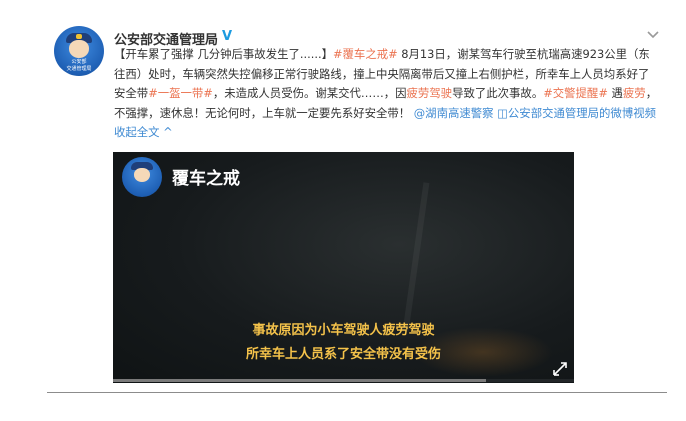 Image resolution: width=686 pixels, height=421 pixels. What do you see at coordinates (653, 34) in the screenshot?
I see `chevron-down-icon` at bounding box center [653, 34].